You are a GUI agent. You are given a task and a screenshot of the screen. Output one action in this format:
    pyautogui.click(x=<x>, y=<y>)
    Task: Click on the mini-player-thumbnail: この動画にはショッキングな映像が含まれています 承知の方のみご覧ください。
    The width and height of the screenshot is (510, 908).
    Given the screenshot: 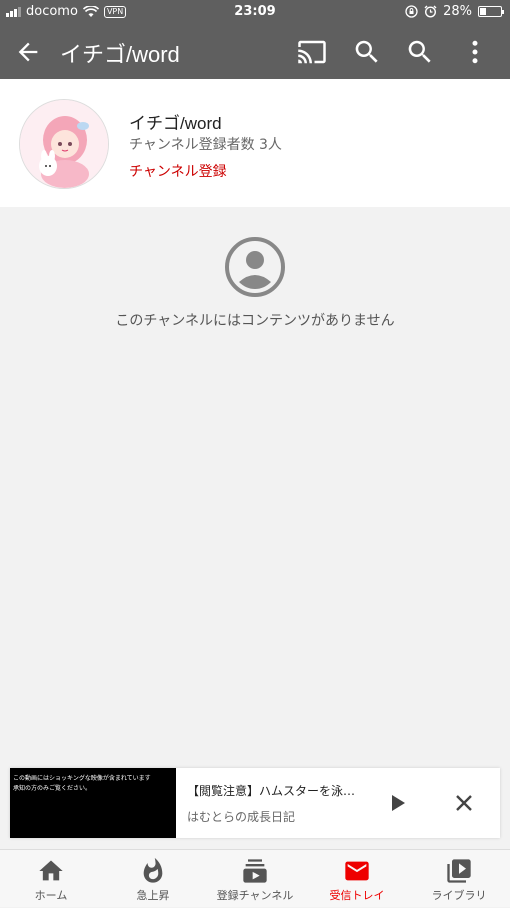 What is the action you would take?
    pyautogui.click(x=93, y=803)
    